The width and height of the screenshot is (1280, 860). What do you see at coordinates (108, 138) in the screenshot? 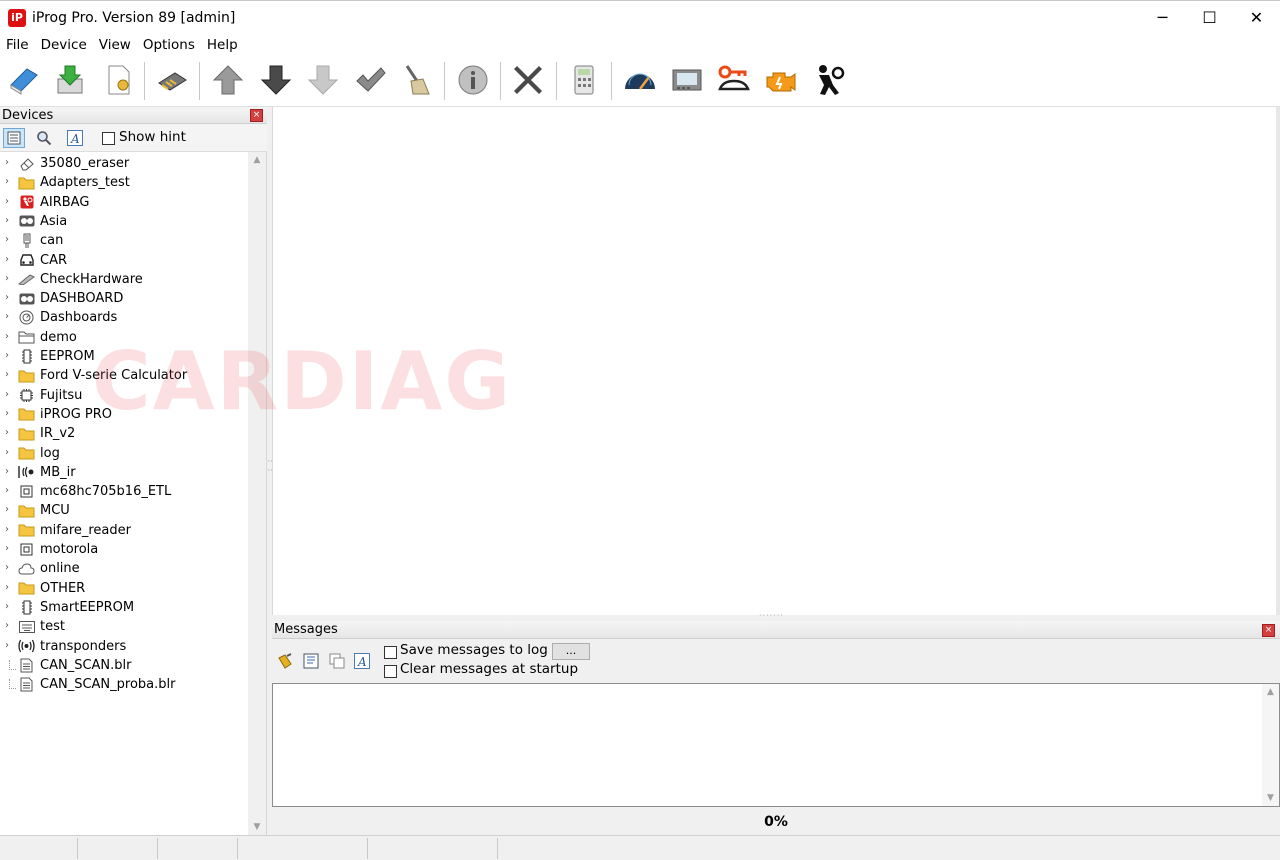
I see `show-hint-checkbox` at bounding box center [108, 138].